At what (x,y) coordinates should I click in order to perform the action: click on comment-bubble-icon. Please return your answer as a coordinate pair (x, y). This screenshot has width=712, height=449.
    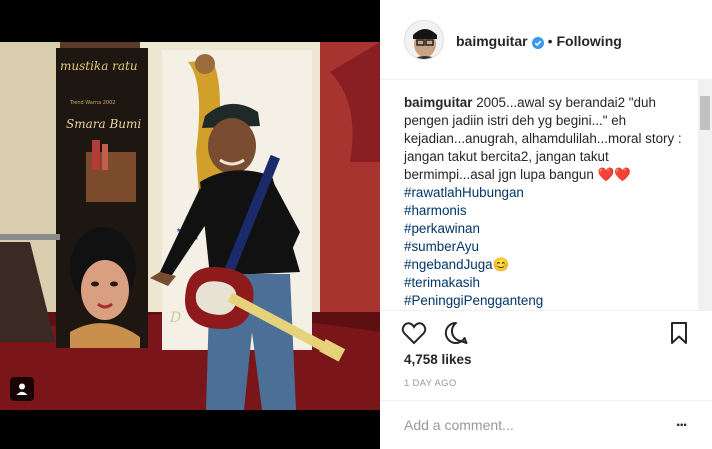
    Looking at the image, I should click on (456, 333).